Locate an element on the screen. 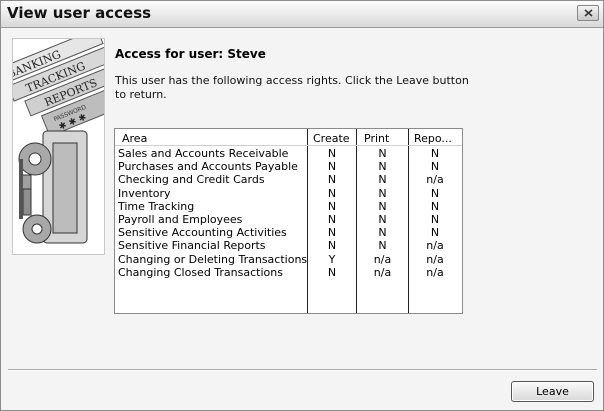  table-row: Purchases and Accounts Payable N N N is located at coordinates (288, 166).